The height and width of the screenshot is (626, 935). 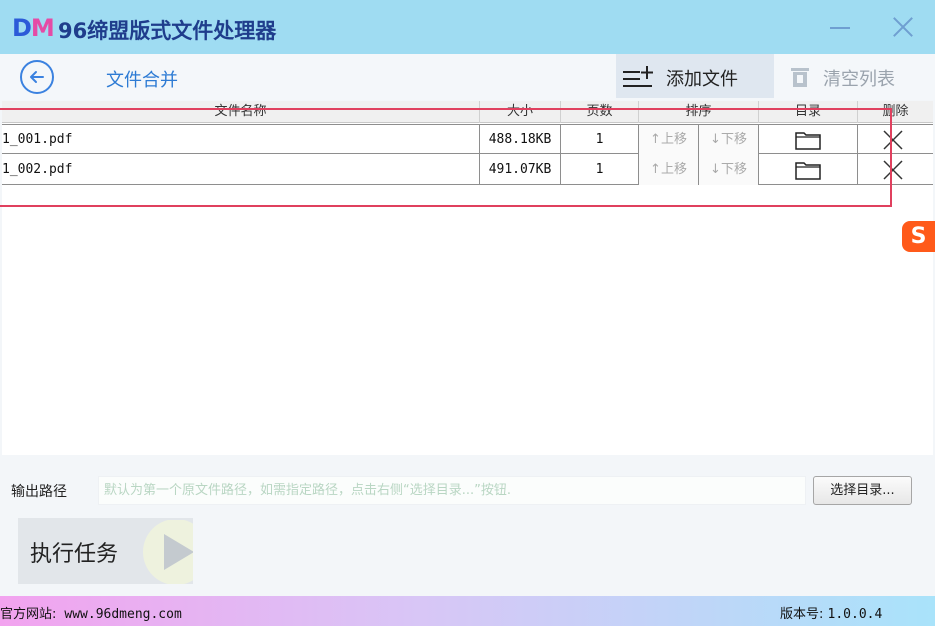 What do you see at coordinates (142, 80) in the screenshot?
I see `page-title: 文件合并` at bounding box center [142, 80].